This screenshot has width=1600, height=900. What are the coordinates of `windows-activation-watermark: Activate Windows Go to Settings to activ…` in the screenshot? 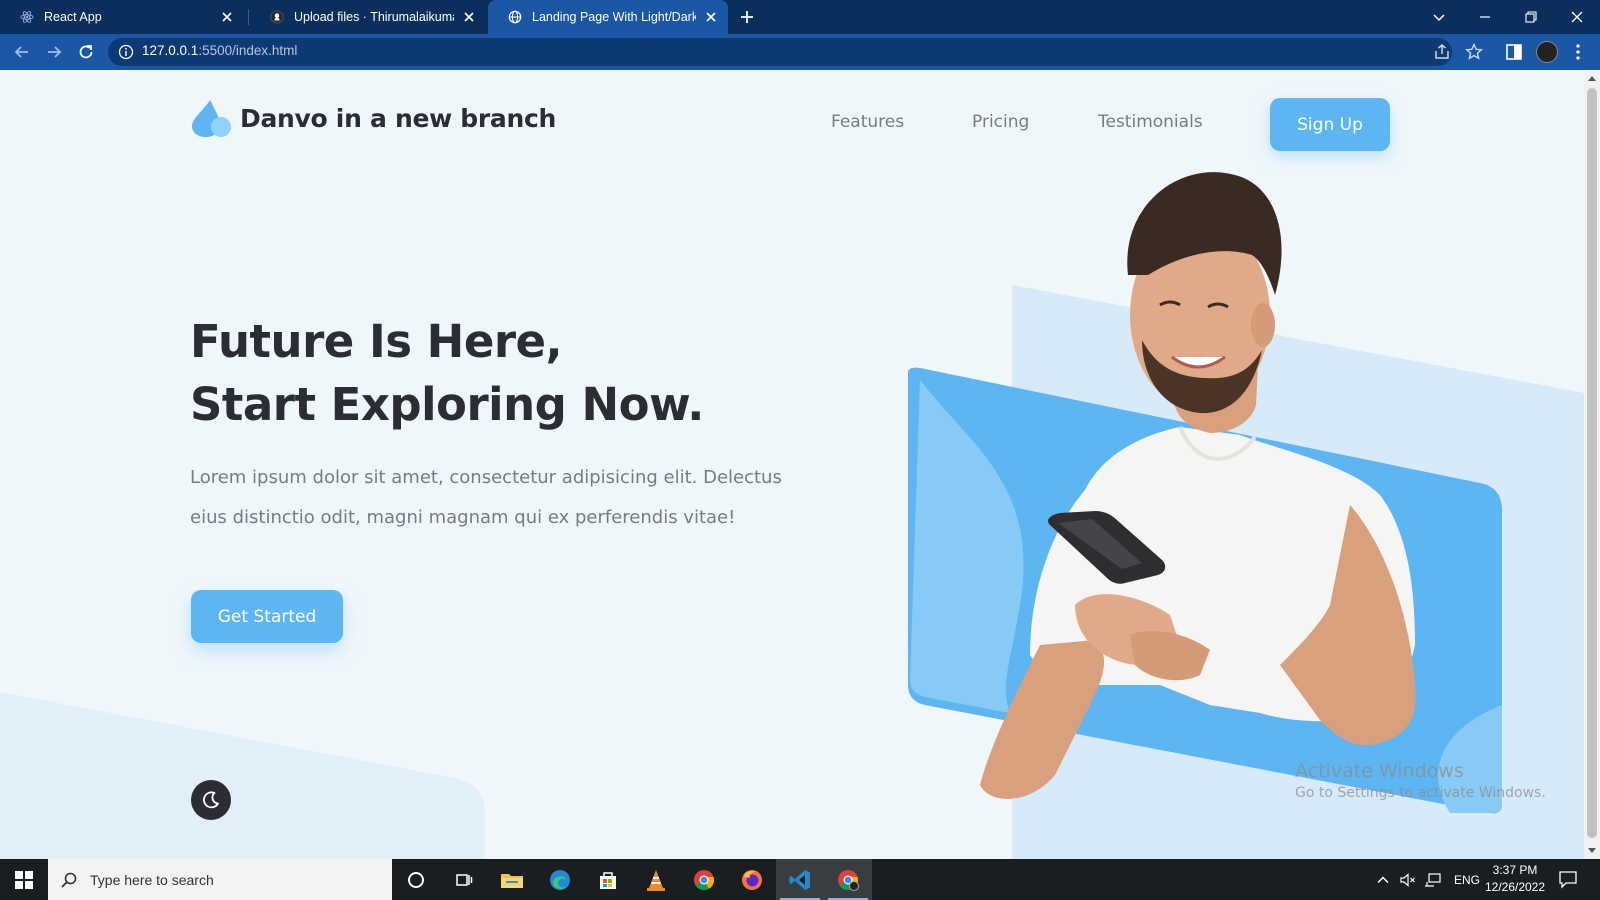 It's located at (1420, 780).